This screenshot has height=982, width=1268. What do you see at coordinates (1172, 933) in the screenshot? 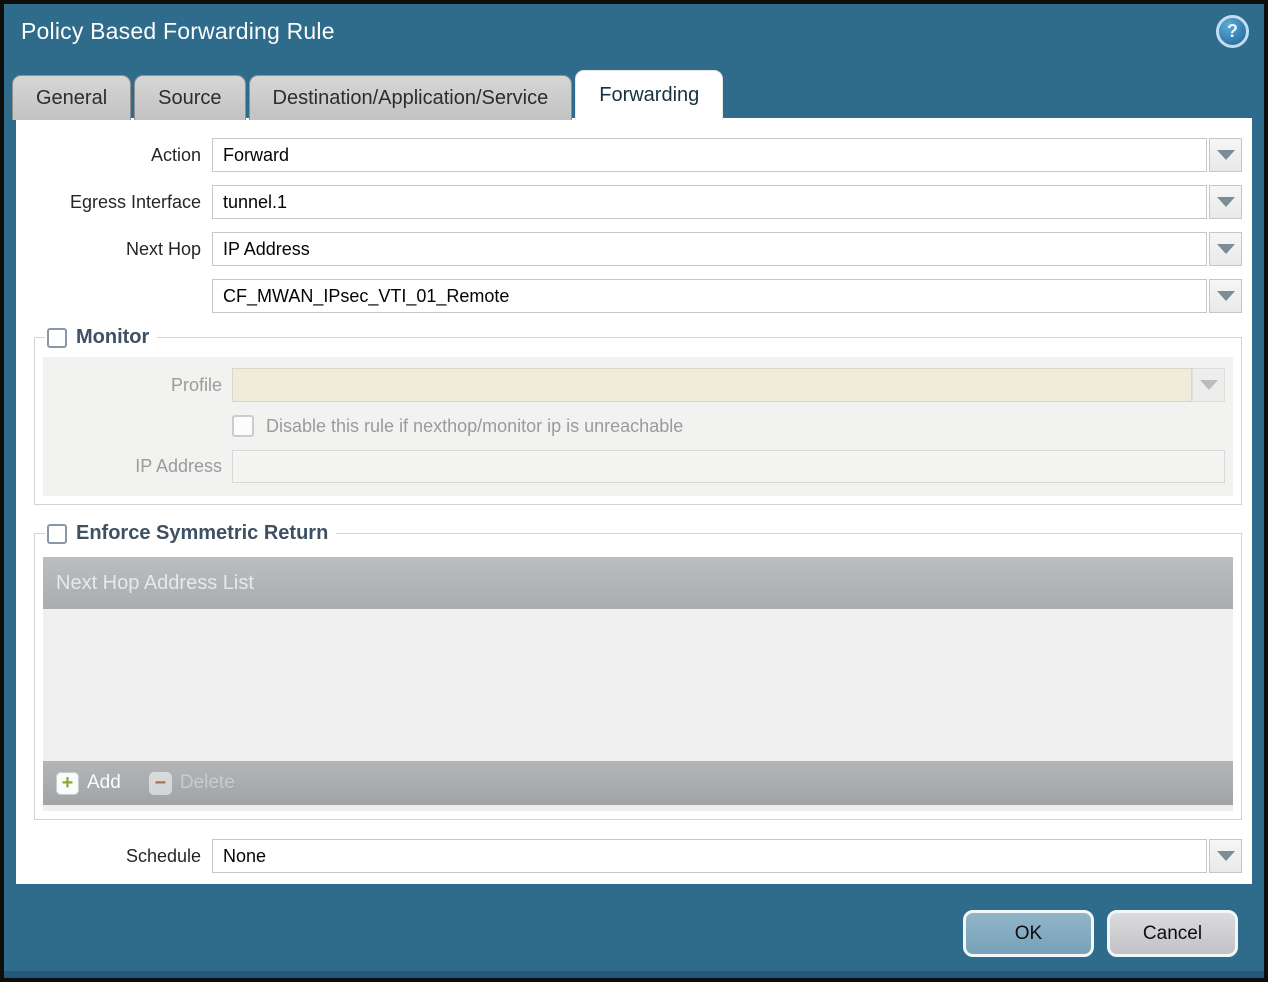
I see `cancel-button: Cancel` at bounding box center [1172, 933].